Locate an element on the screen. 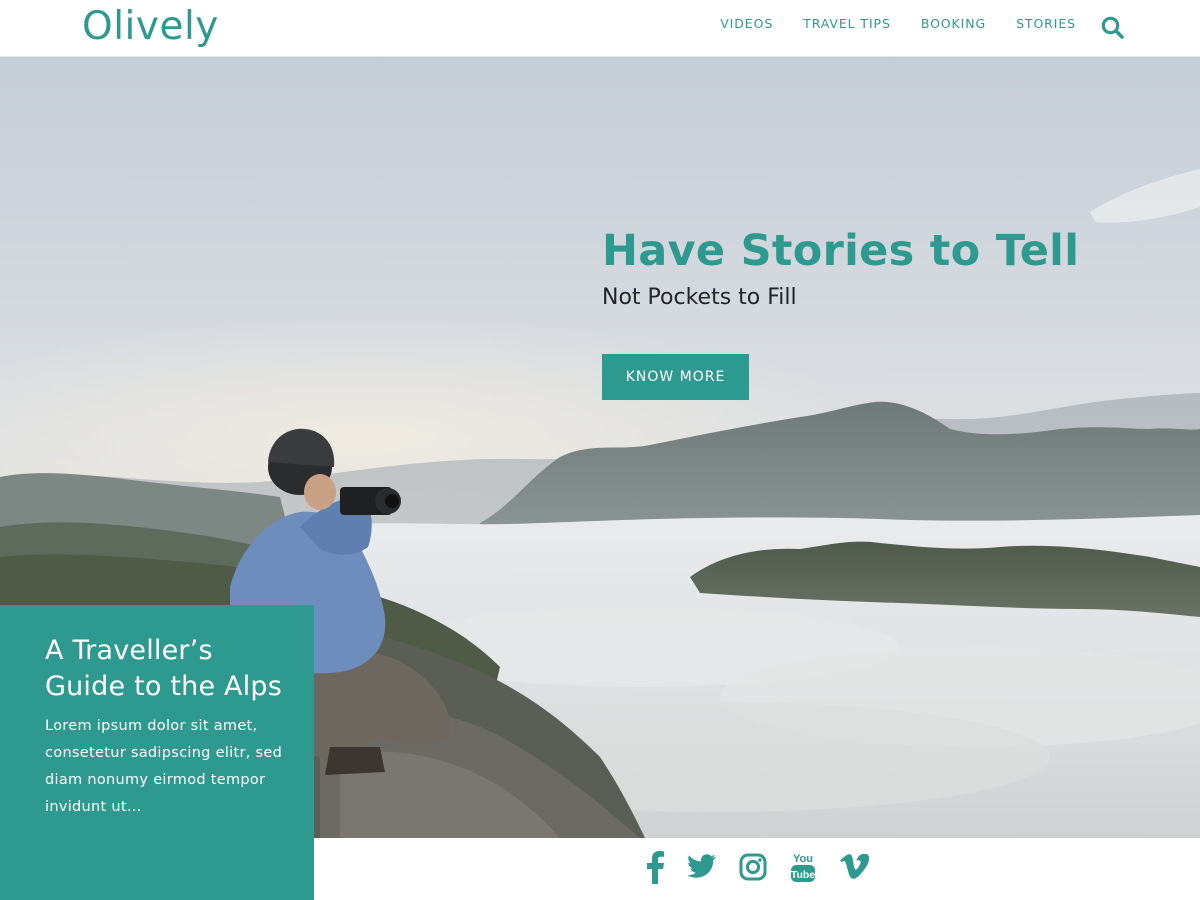 This screenshot has height=900, width=1200. search-icon is located at coordinates (1113, 28).